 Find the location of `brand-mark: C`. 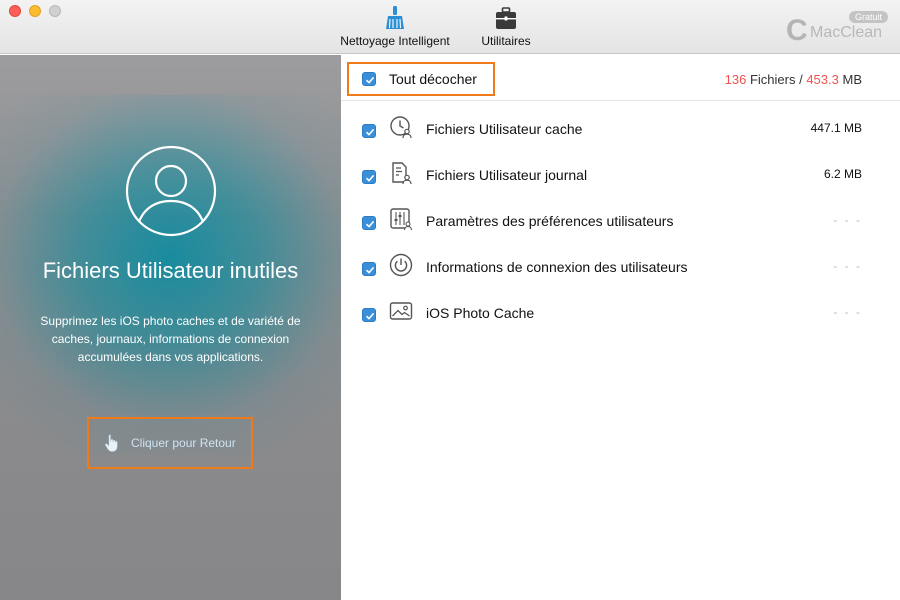

brand-mark: C is located at coordinates (797, 30).